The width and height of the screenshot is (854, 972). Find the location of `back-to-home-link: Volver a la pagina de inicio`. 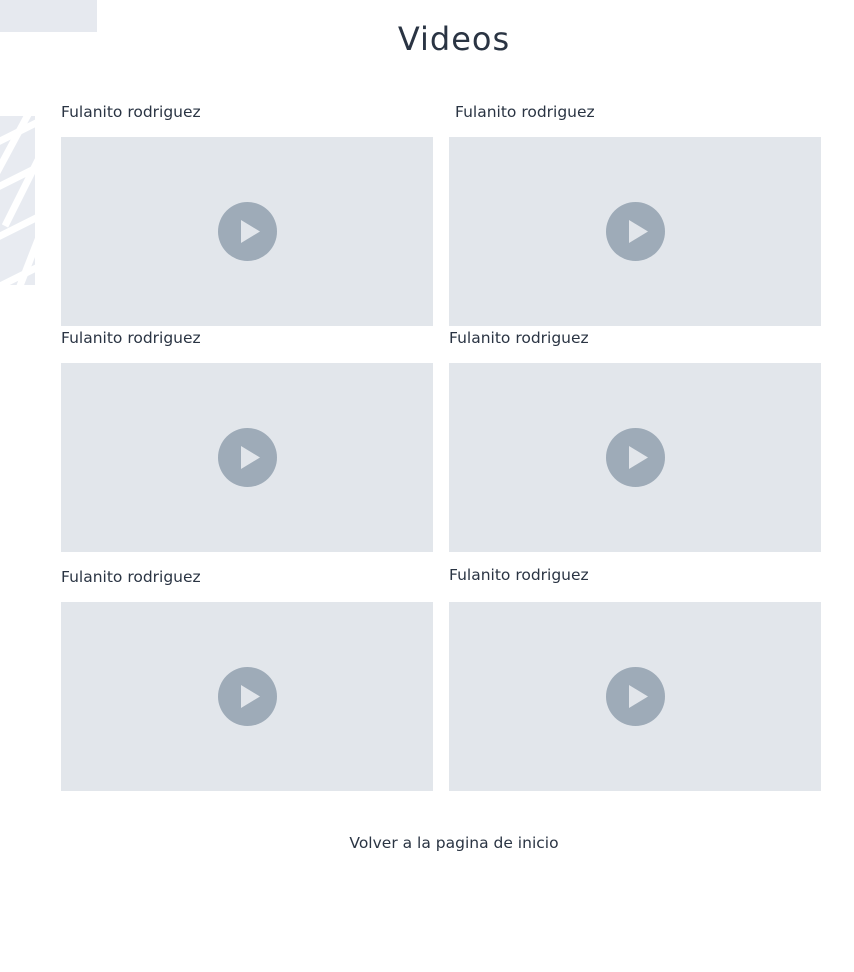

back-to-home-link: Volver a la pagina de inicio is located at coordinates (427, 843).